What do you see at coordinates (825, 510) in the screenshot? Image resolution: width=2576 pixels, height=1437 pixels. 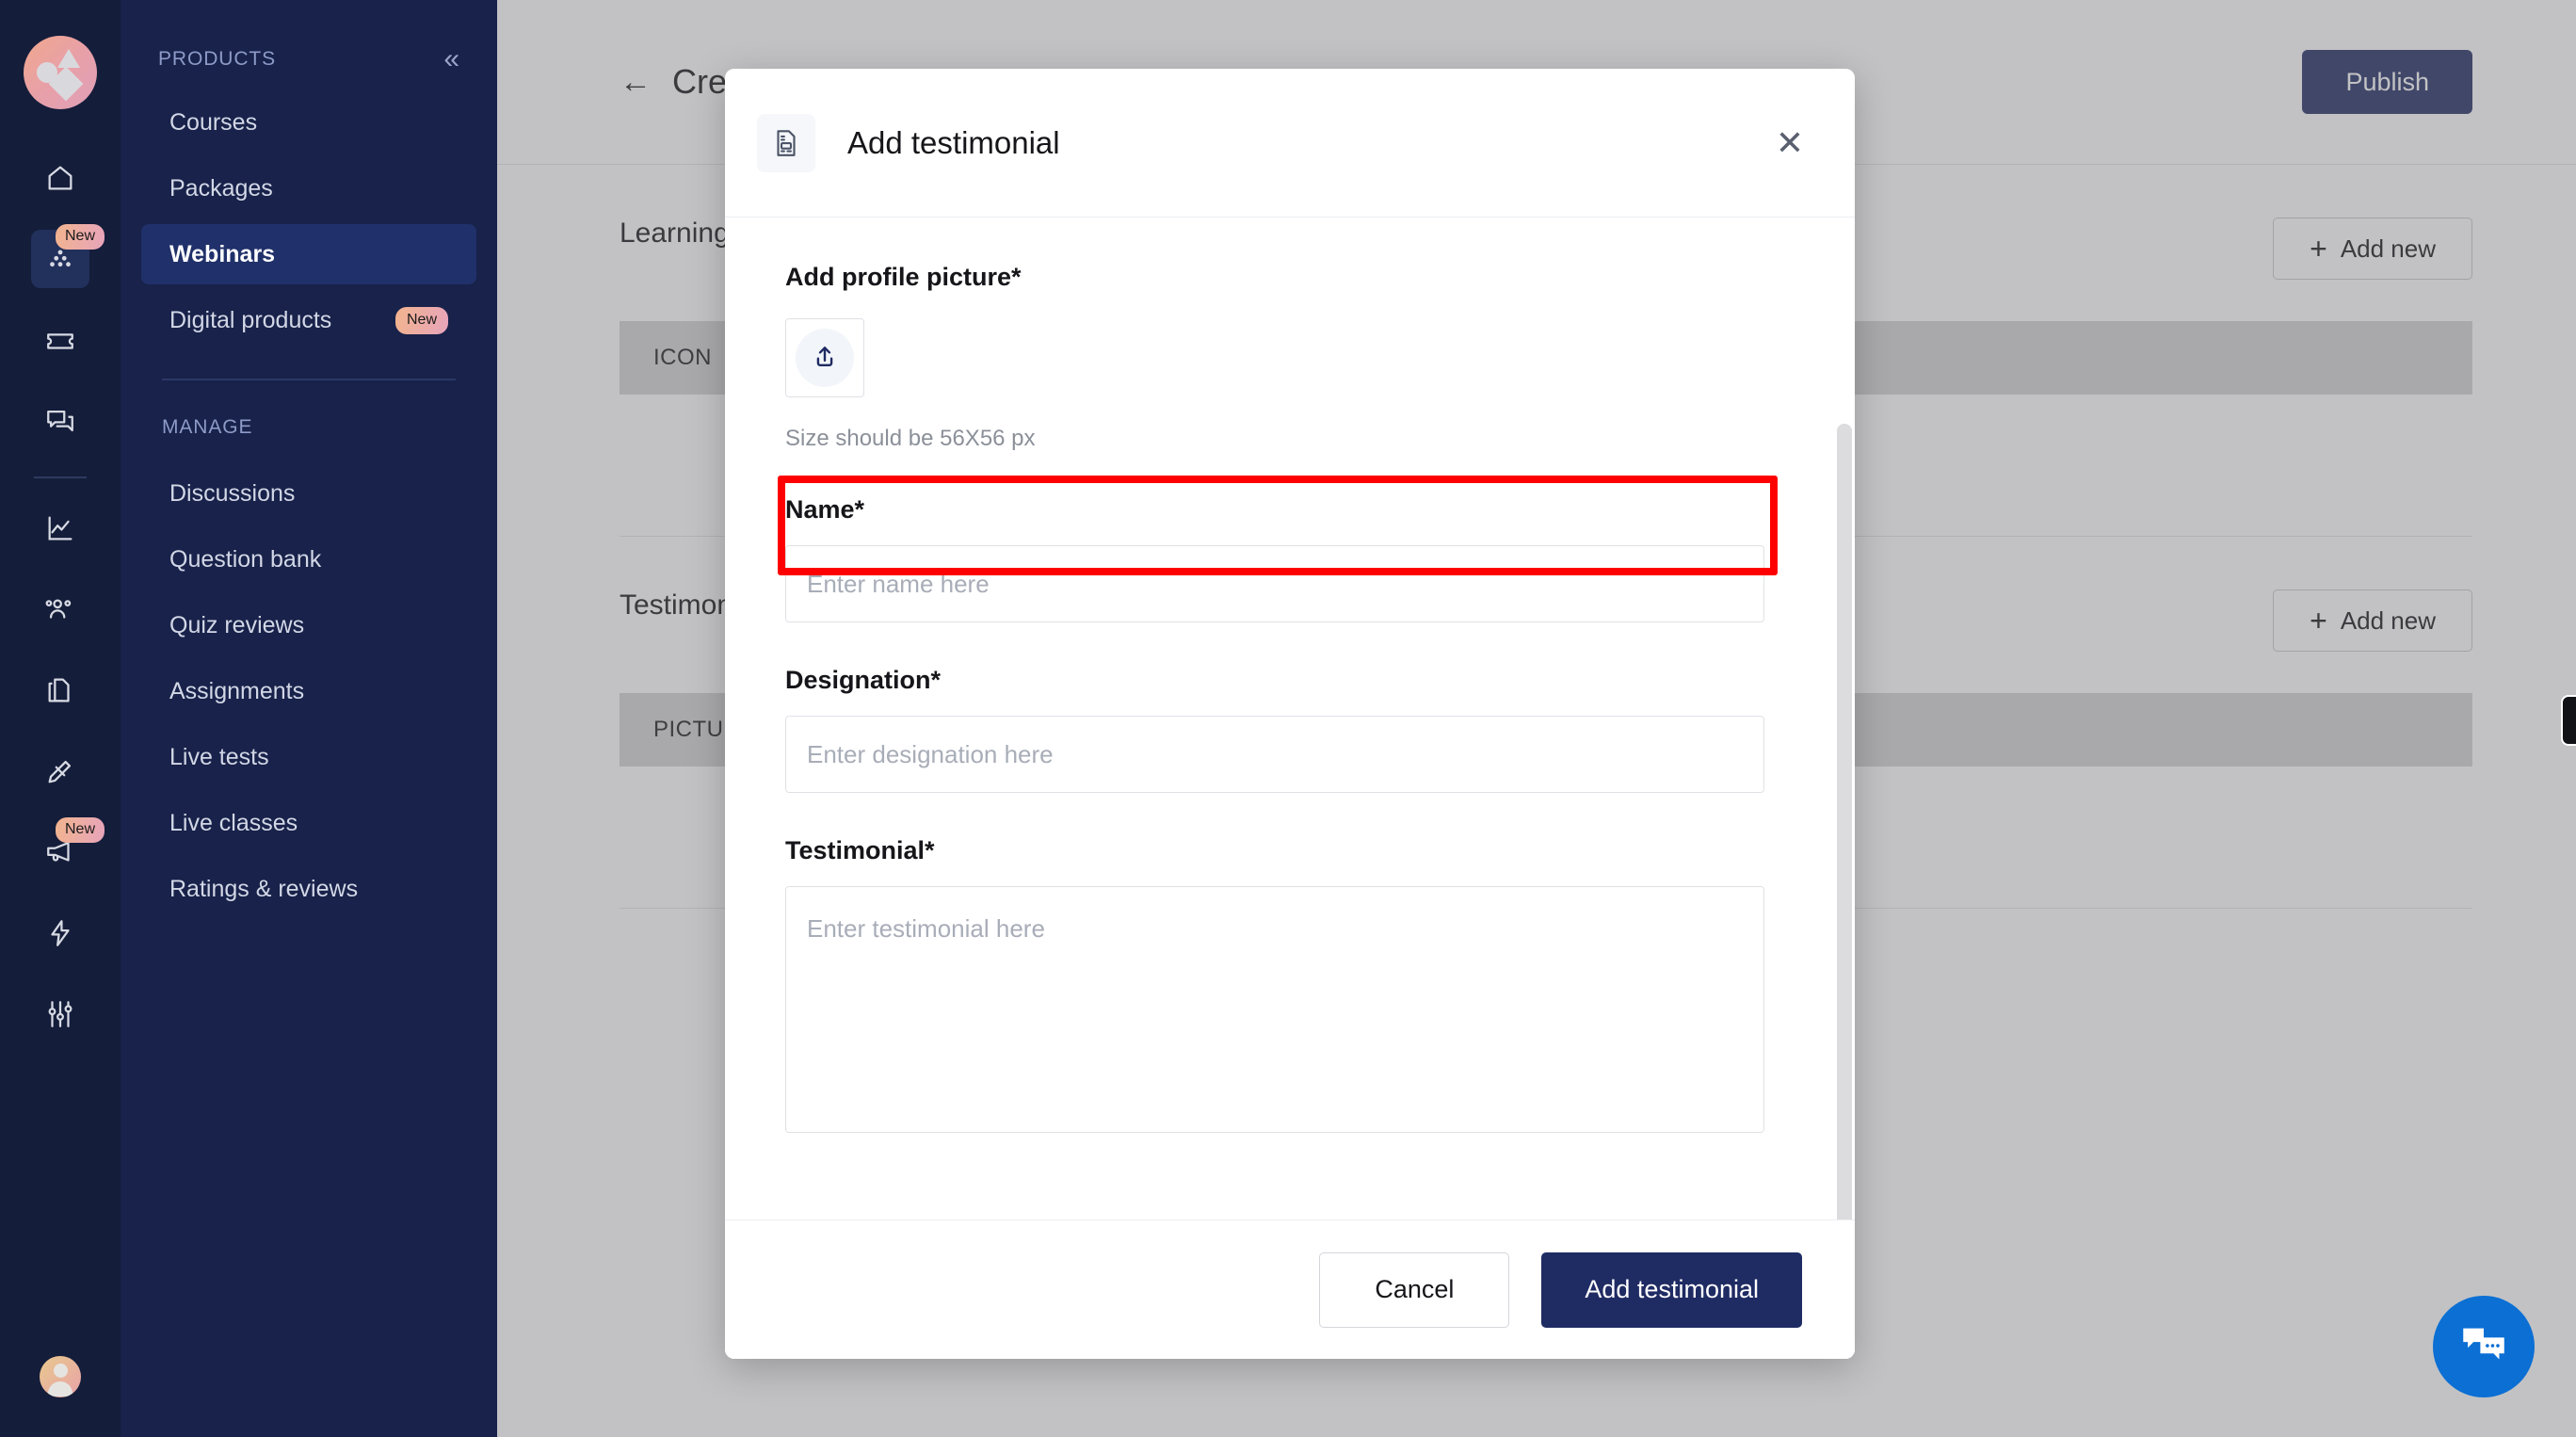 I see `name-label: Name*` at bounding box center [825, 510].